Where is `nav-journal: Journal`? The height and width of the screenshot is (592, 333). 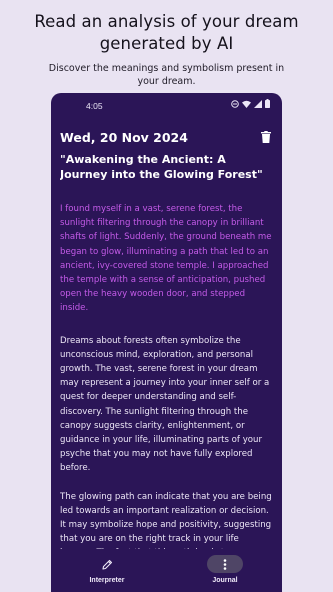
nav-journal: Journal is located at coordinates (225, 570).